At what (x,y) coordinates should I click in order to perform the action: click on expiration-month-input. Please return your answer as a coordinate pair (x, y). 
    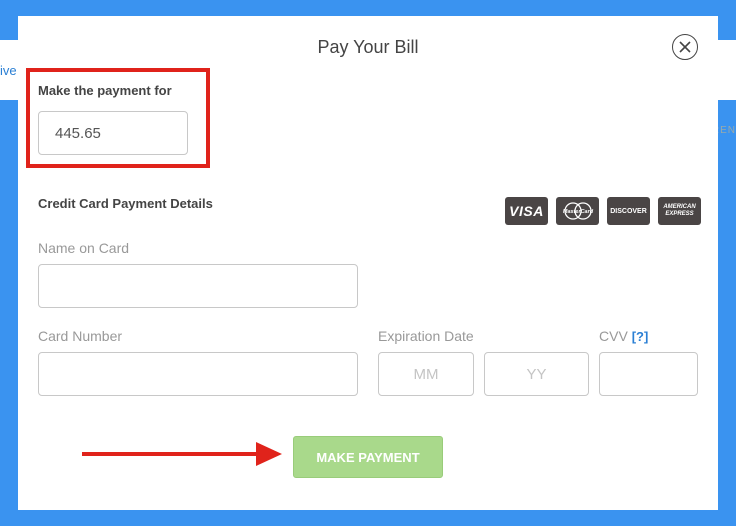
    Looking at the image, I should click on (426, 374).